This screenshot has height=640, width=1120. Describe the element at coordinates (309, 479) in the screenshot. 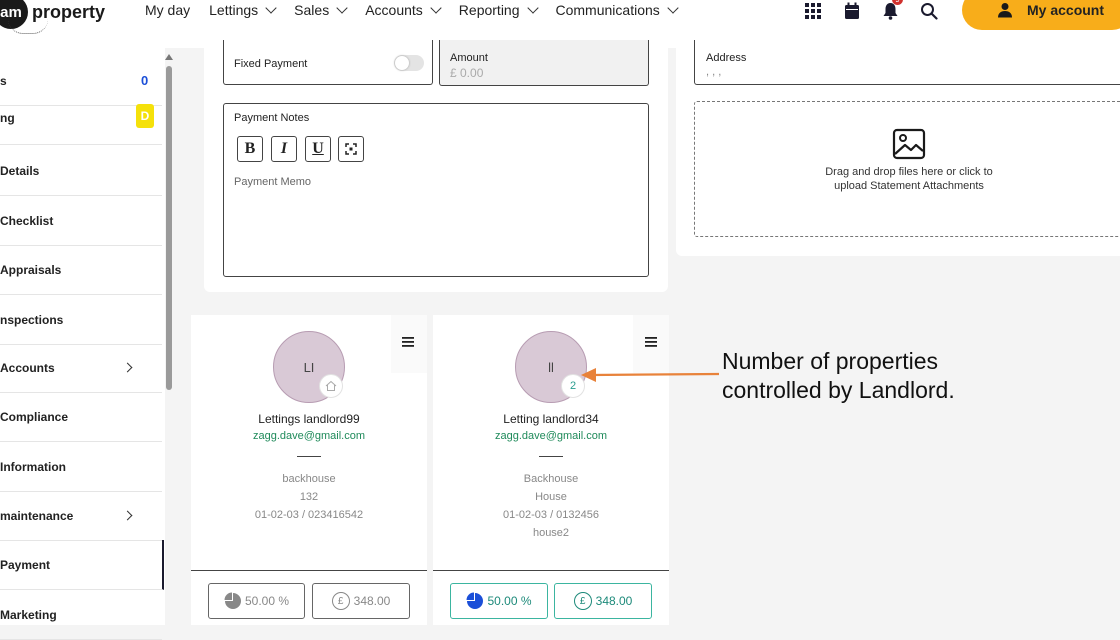

I see `landlord-detail-line: backhouse` at that location.